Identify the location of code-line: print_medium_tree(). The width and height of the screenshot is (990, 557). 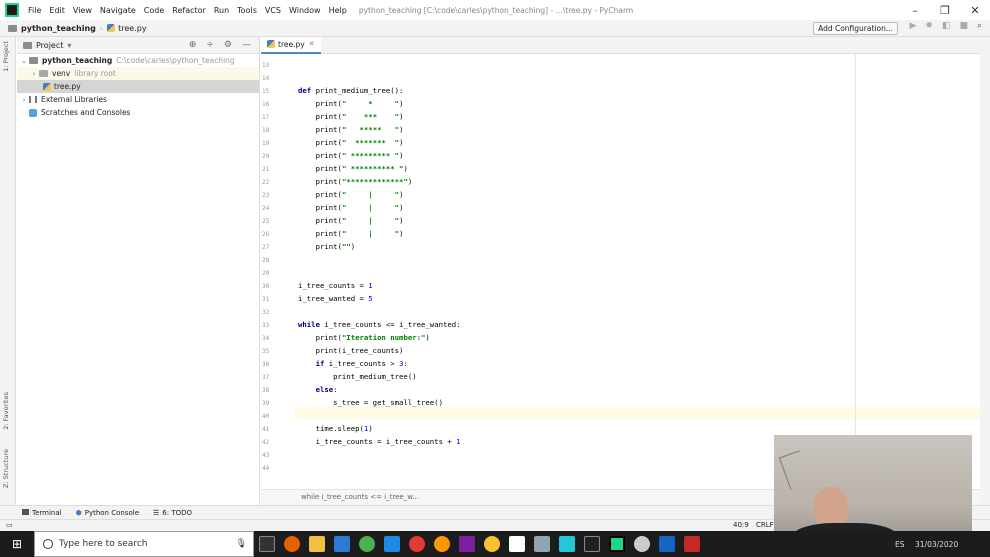
(357, 376).